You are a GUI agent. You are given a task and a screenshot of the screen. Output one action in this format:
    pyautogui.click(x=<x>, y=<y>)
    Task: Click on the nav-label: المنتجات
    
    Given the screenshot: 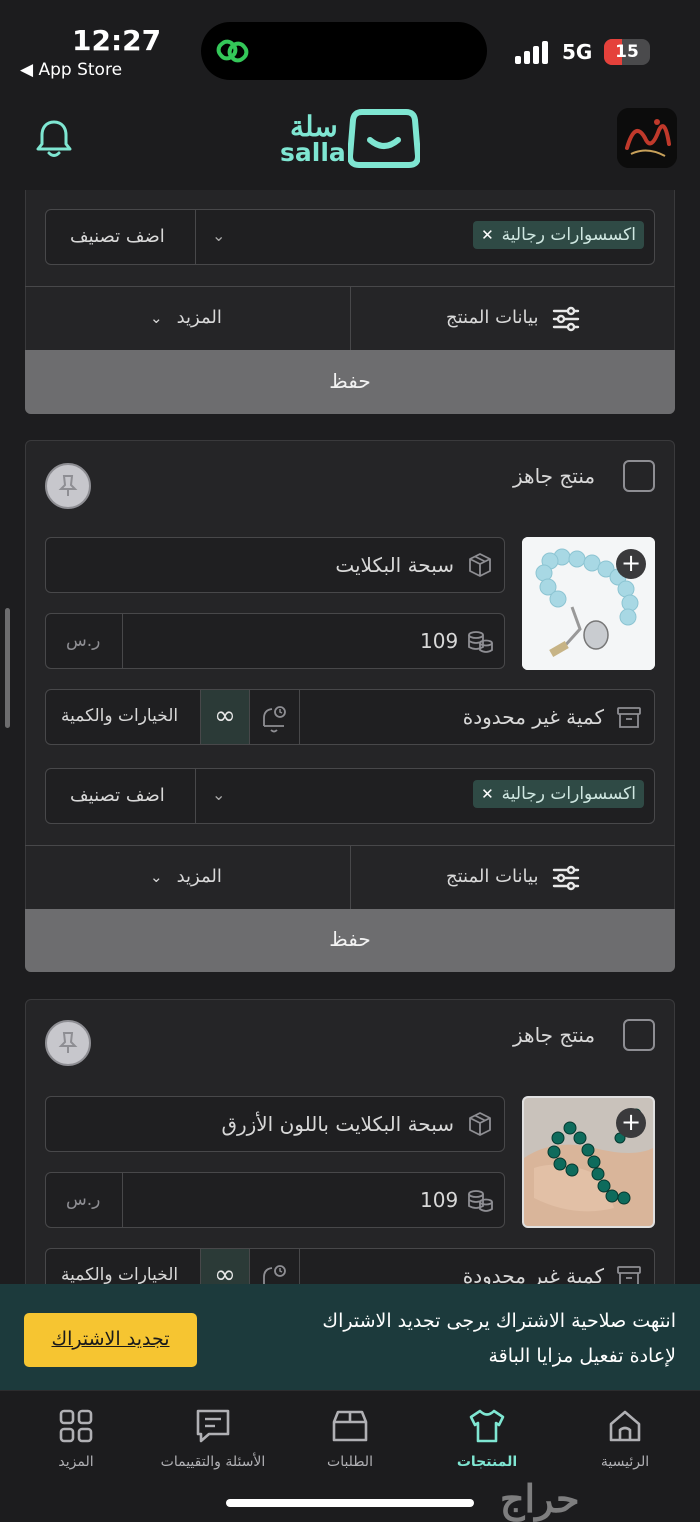 What is the action you would take?
    pyautogui.click(x=487, y=1462)
    